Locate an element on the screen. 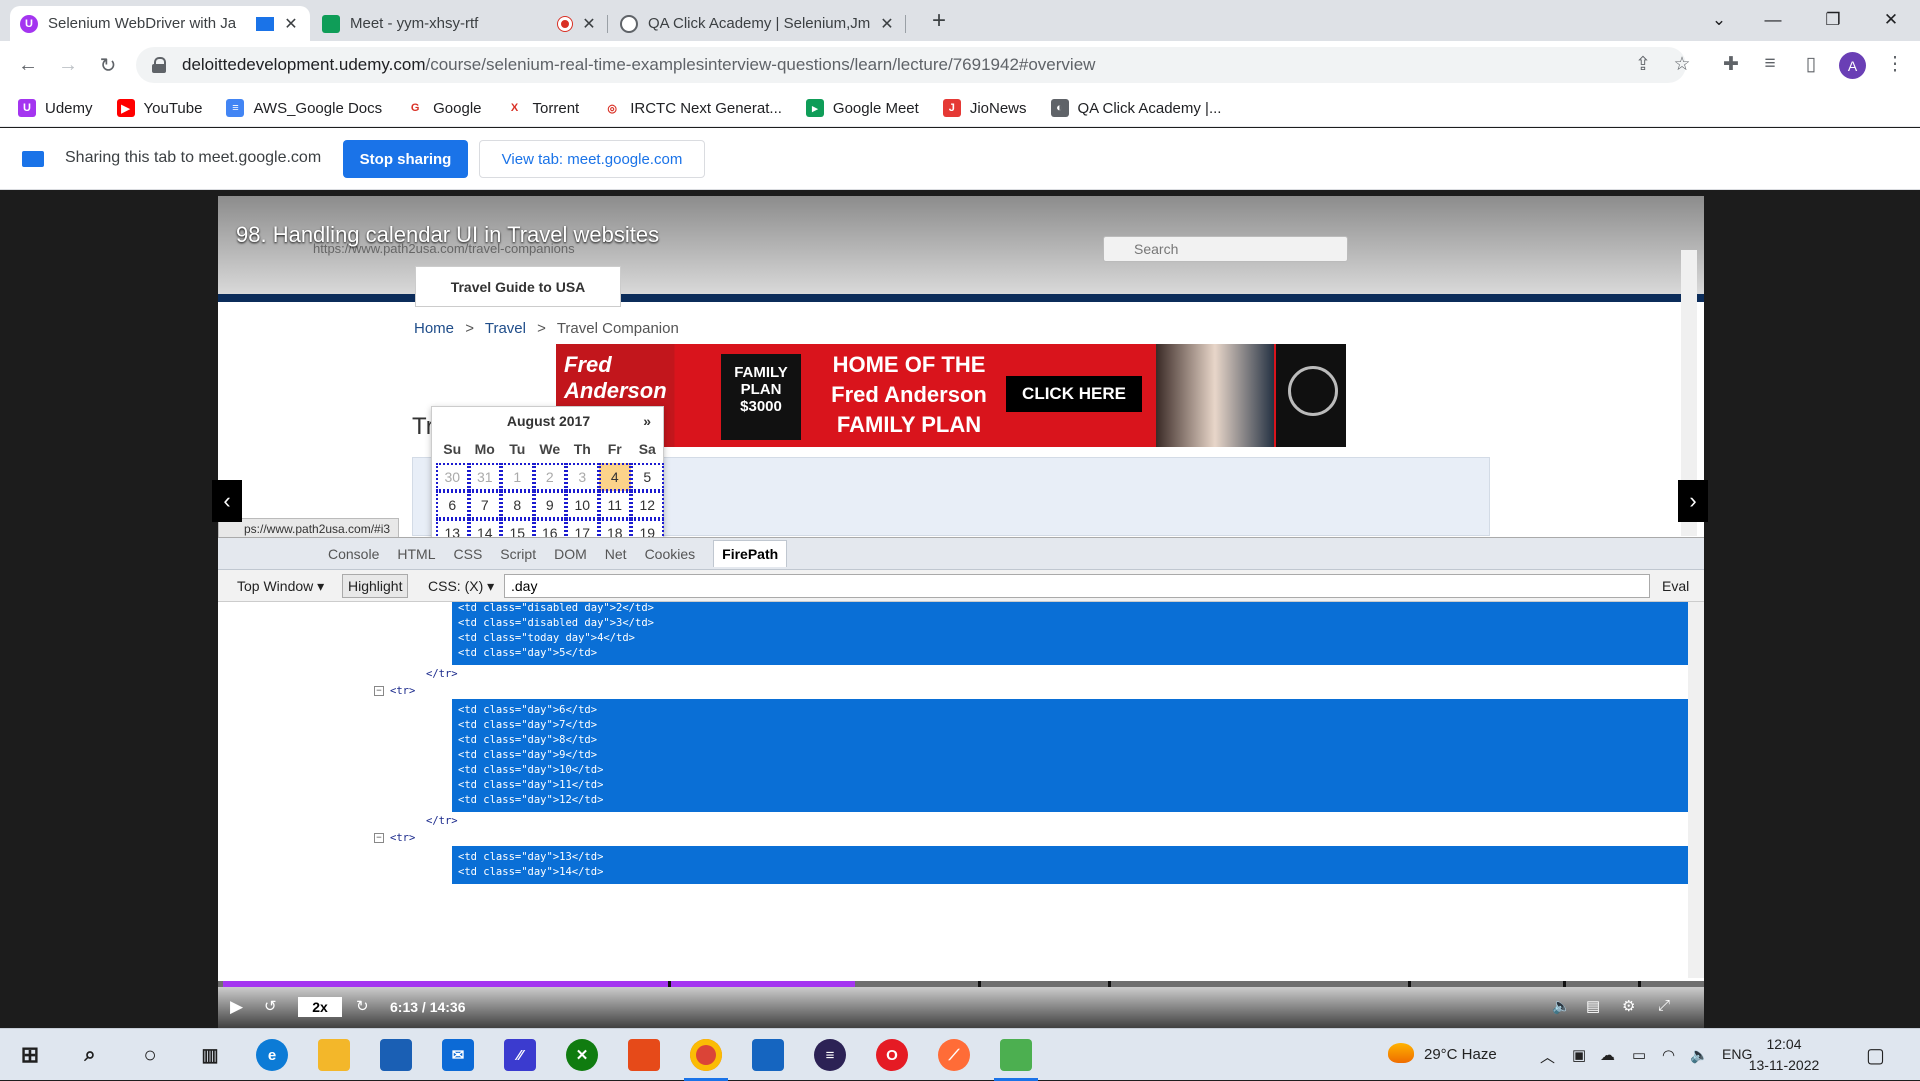 This screenshot has height=1081, width=1920. view-tab-button: View tab: meet.google.com is located at coordinates (592, 159).